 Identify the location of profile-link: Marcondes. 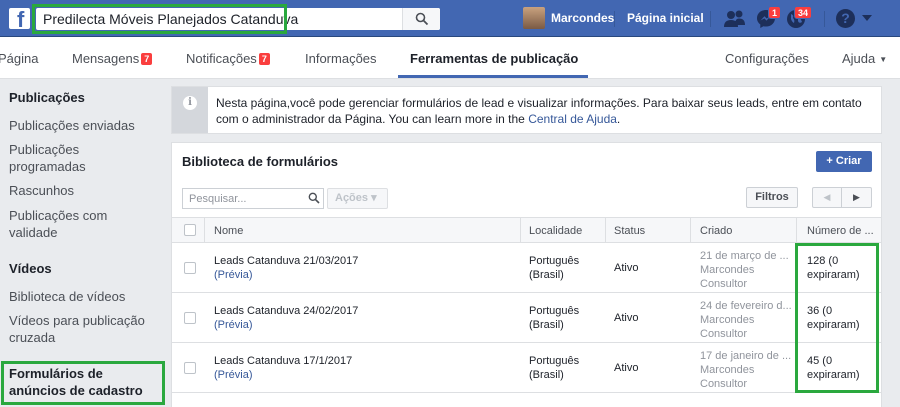
(582, 18).